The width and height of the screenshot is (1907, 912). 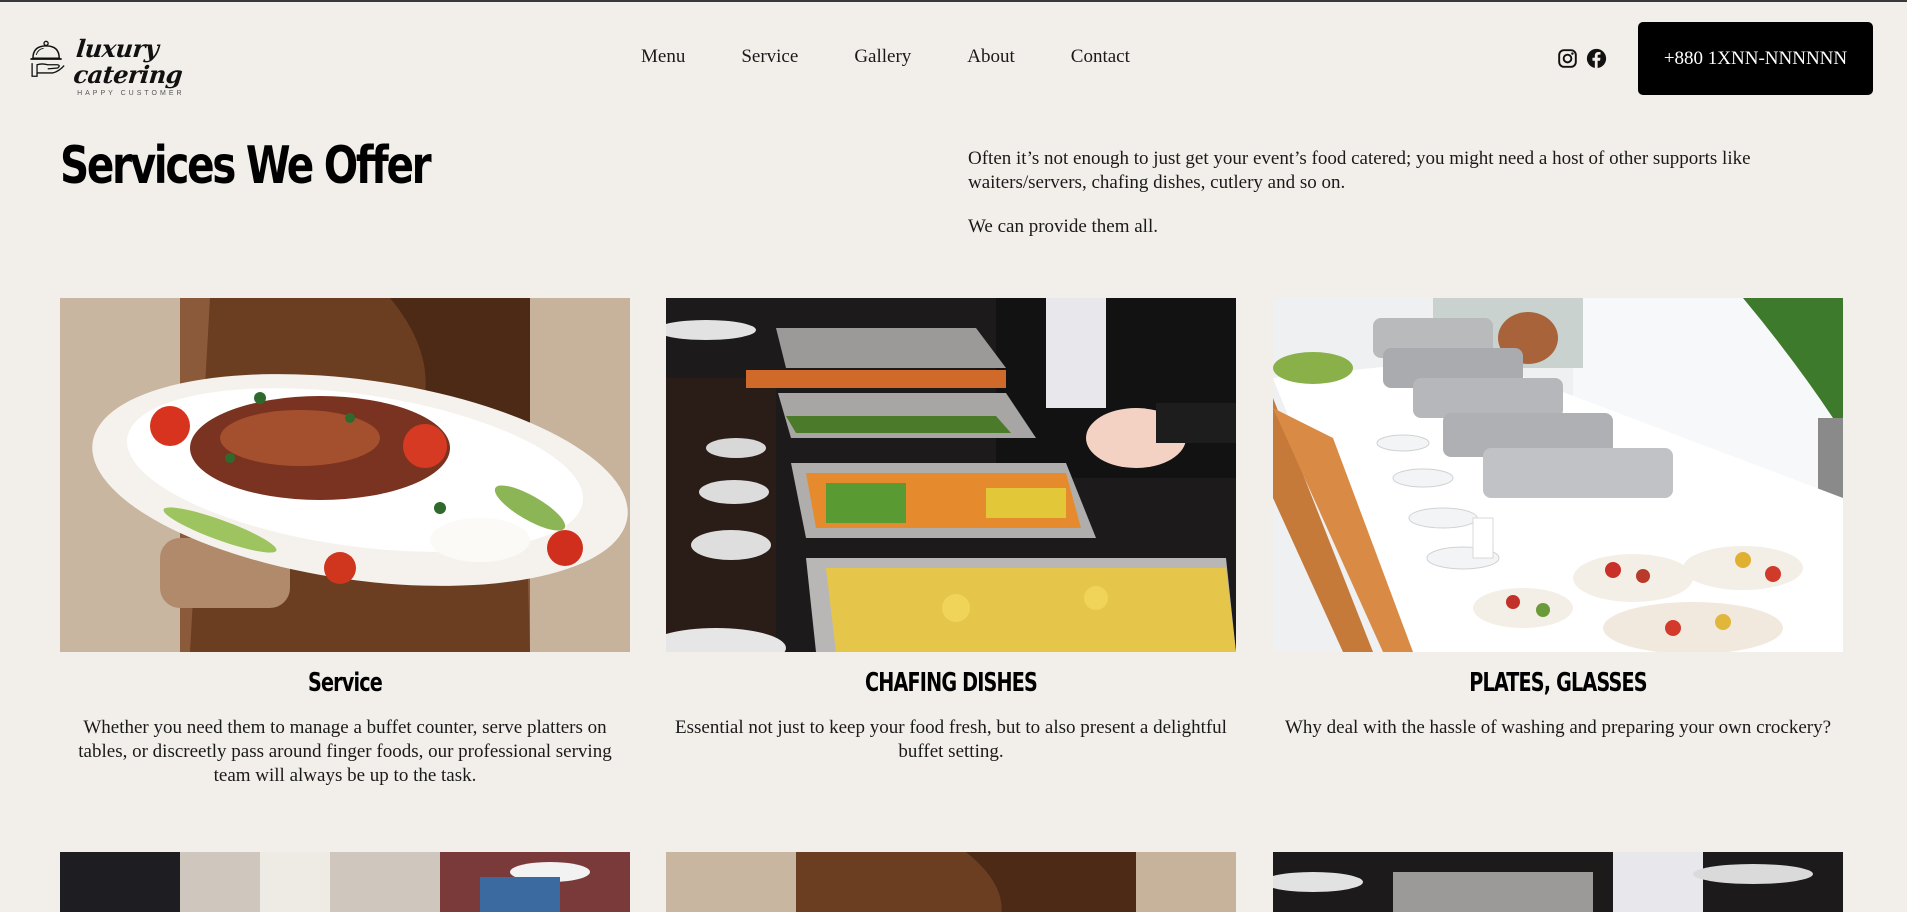 What do you see at coordinates (345, 882) in the screenshot?
I see `card-image-buffet-service` at bounding box center [345, 882].